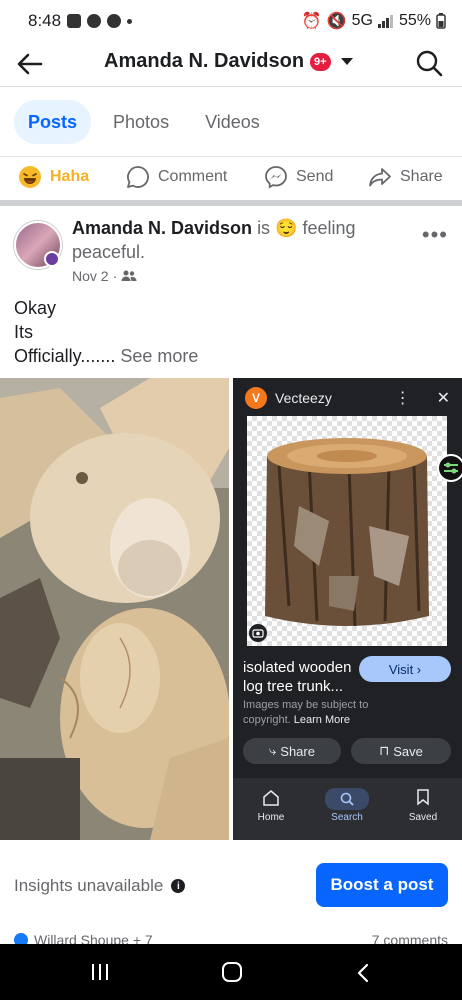  I want to click on profile-switcher: Amanda N. Davidson 9+, so click(228, 61).